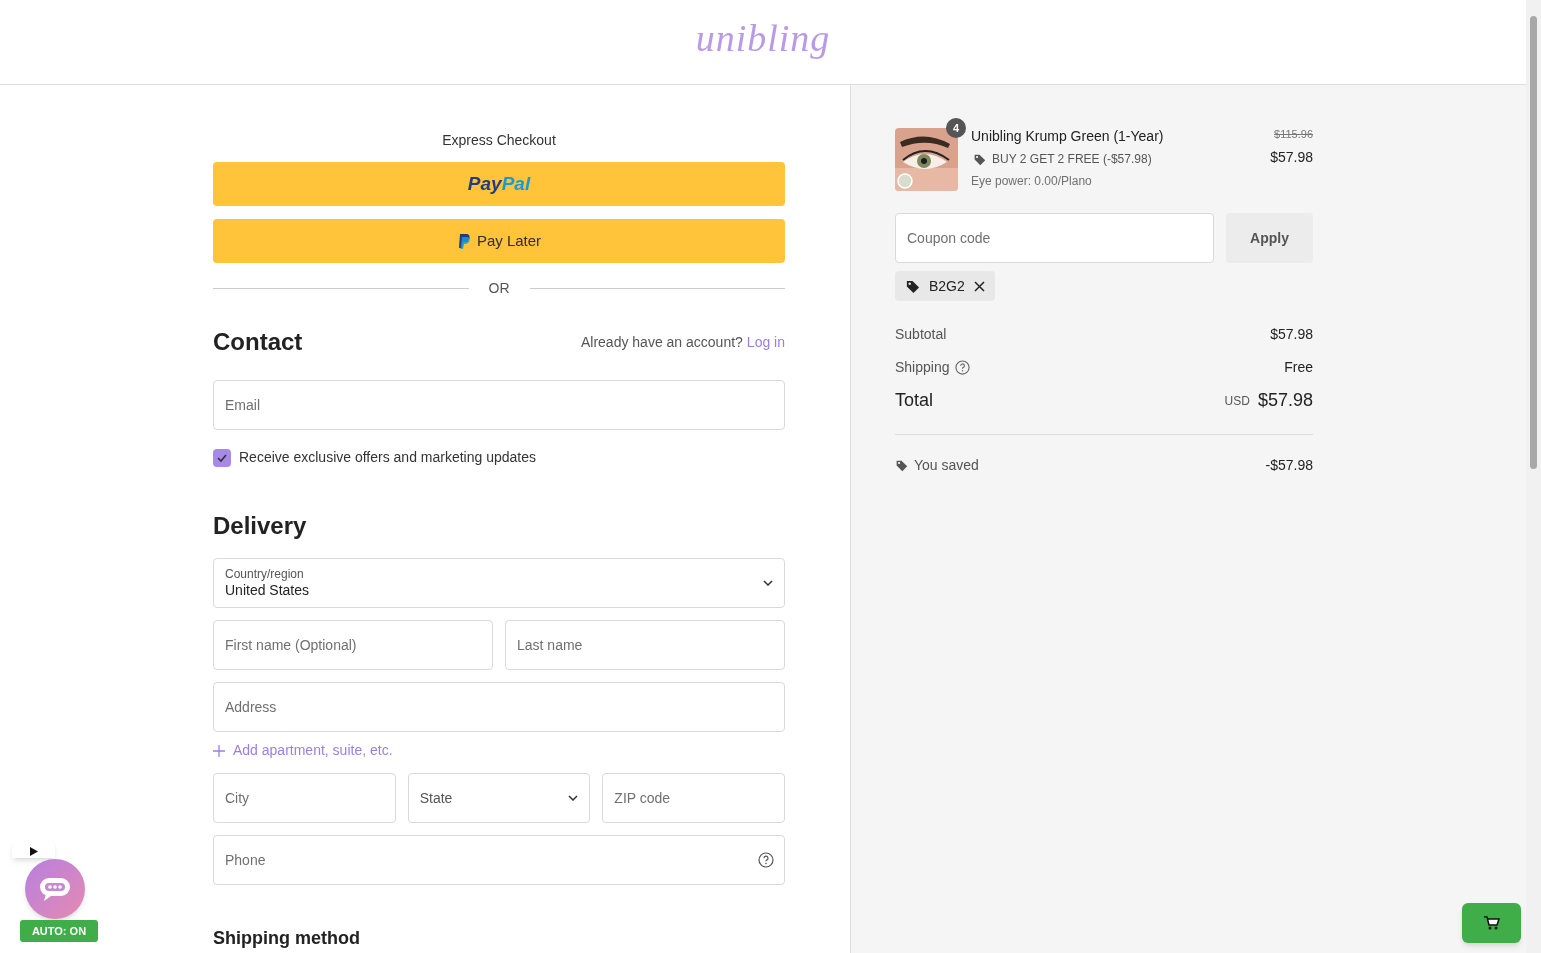 Image resolution: width=1541 pixels, height=953 pixels. Describe the element at coordinates (287, 938) in the screenshot. I see `section-heading: Shipping method` at that location.